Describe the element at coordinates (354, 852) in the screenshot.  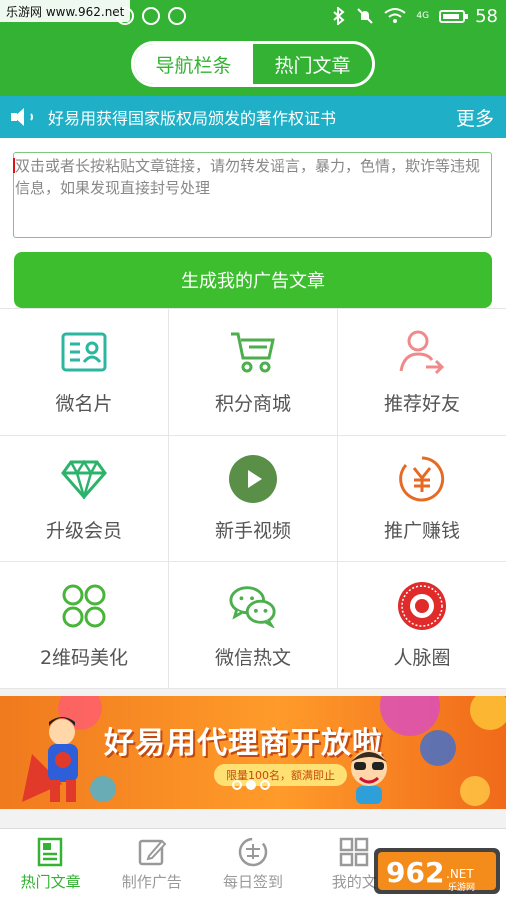
I see `grid-icon` at that location.